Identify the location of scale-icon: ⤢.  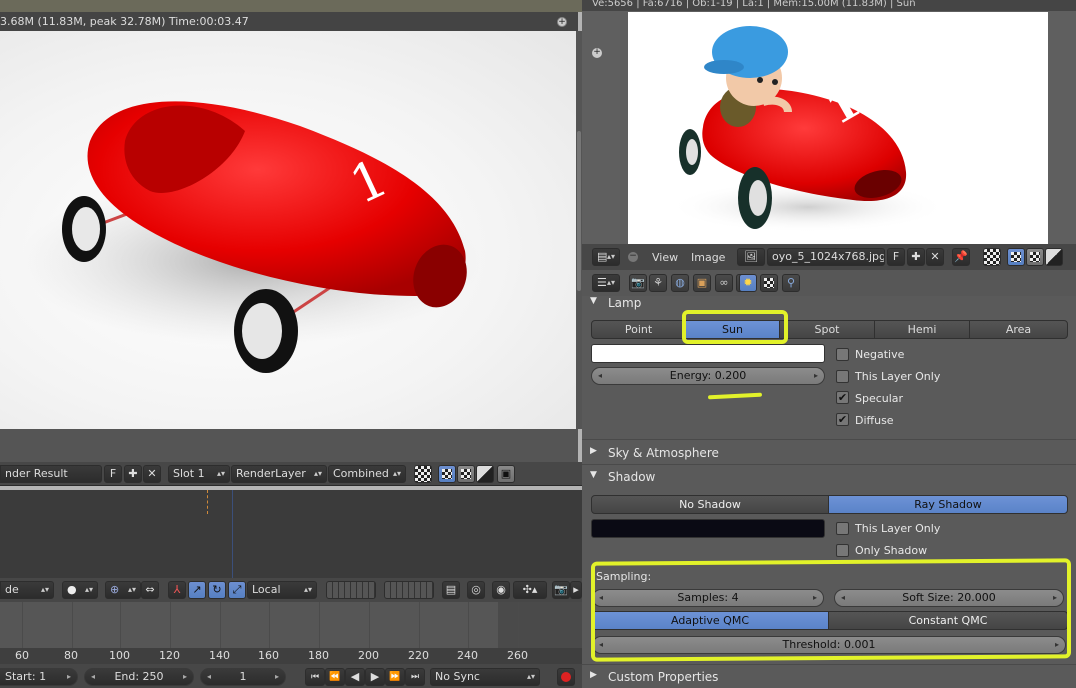
(237, 590).